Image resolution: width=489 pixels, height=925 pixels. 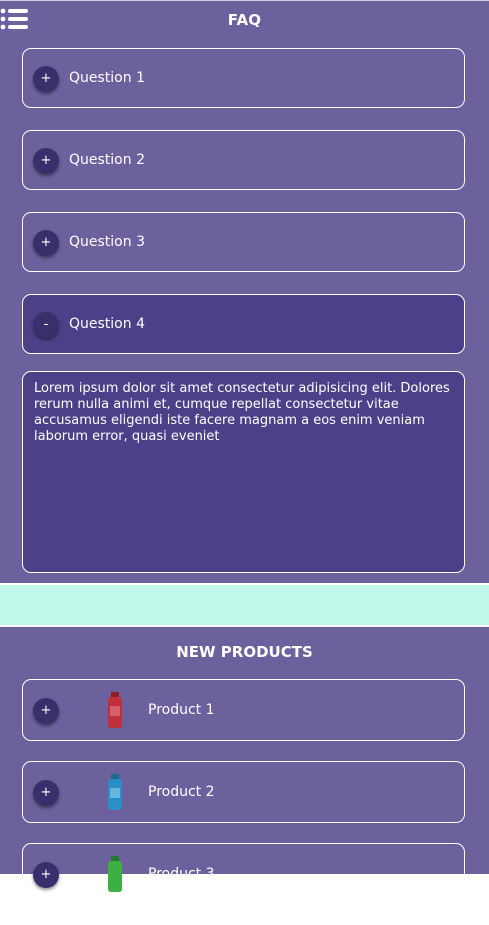 What do you see at coordinates (243, 792) in the screenshot?
I see `product-item-2: + Product 2` at bounding box center [243, 792].